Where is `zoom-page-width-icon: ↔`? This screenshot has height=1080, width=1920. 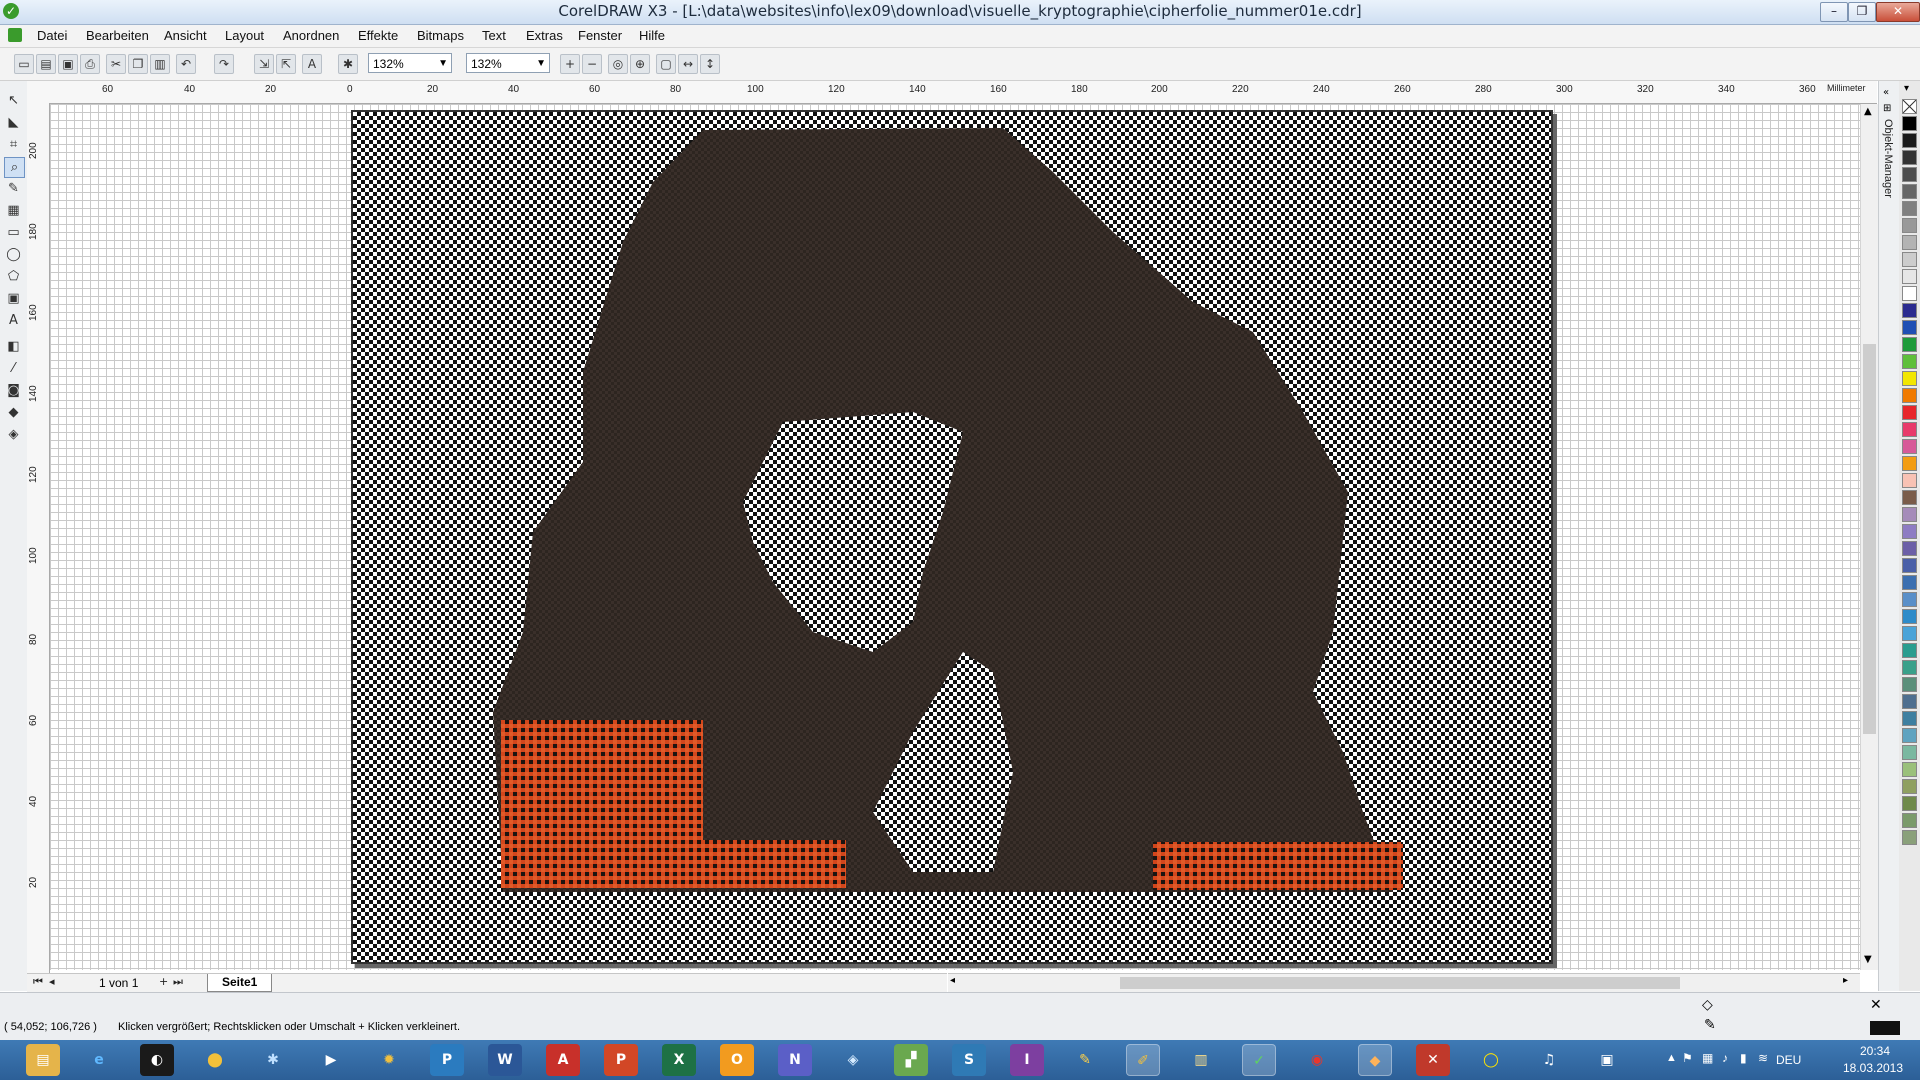
zoom-page-width-icon: ↔ is located at coordinates (688, 64).